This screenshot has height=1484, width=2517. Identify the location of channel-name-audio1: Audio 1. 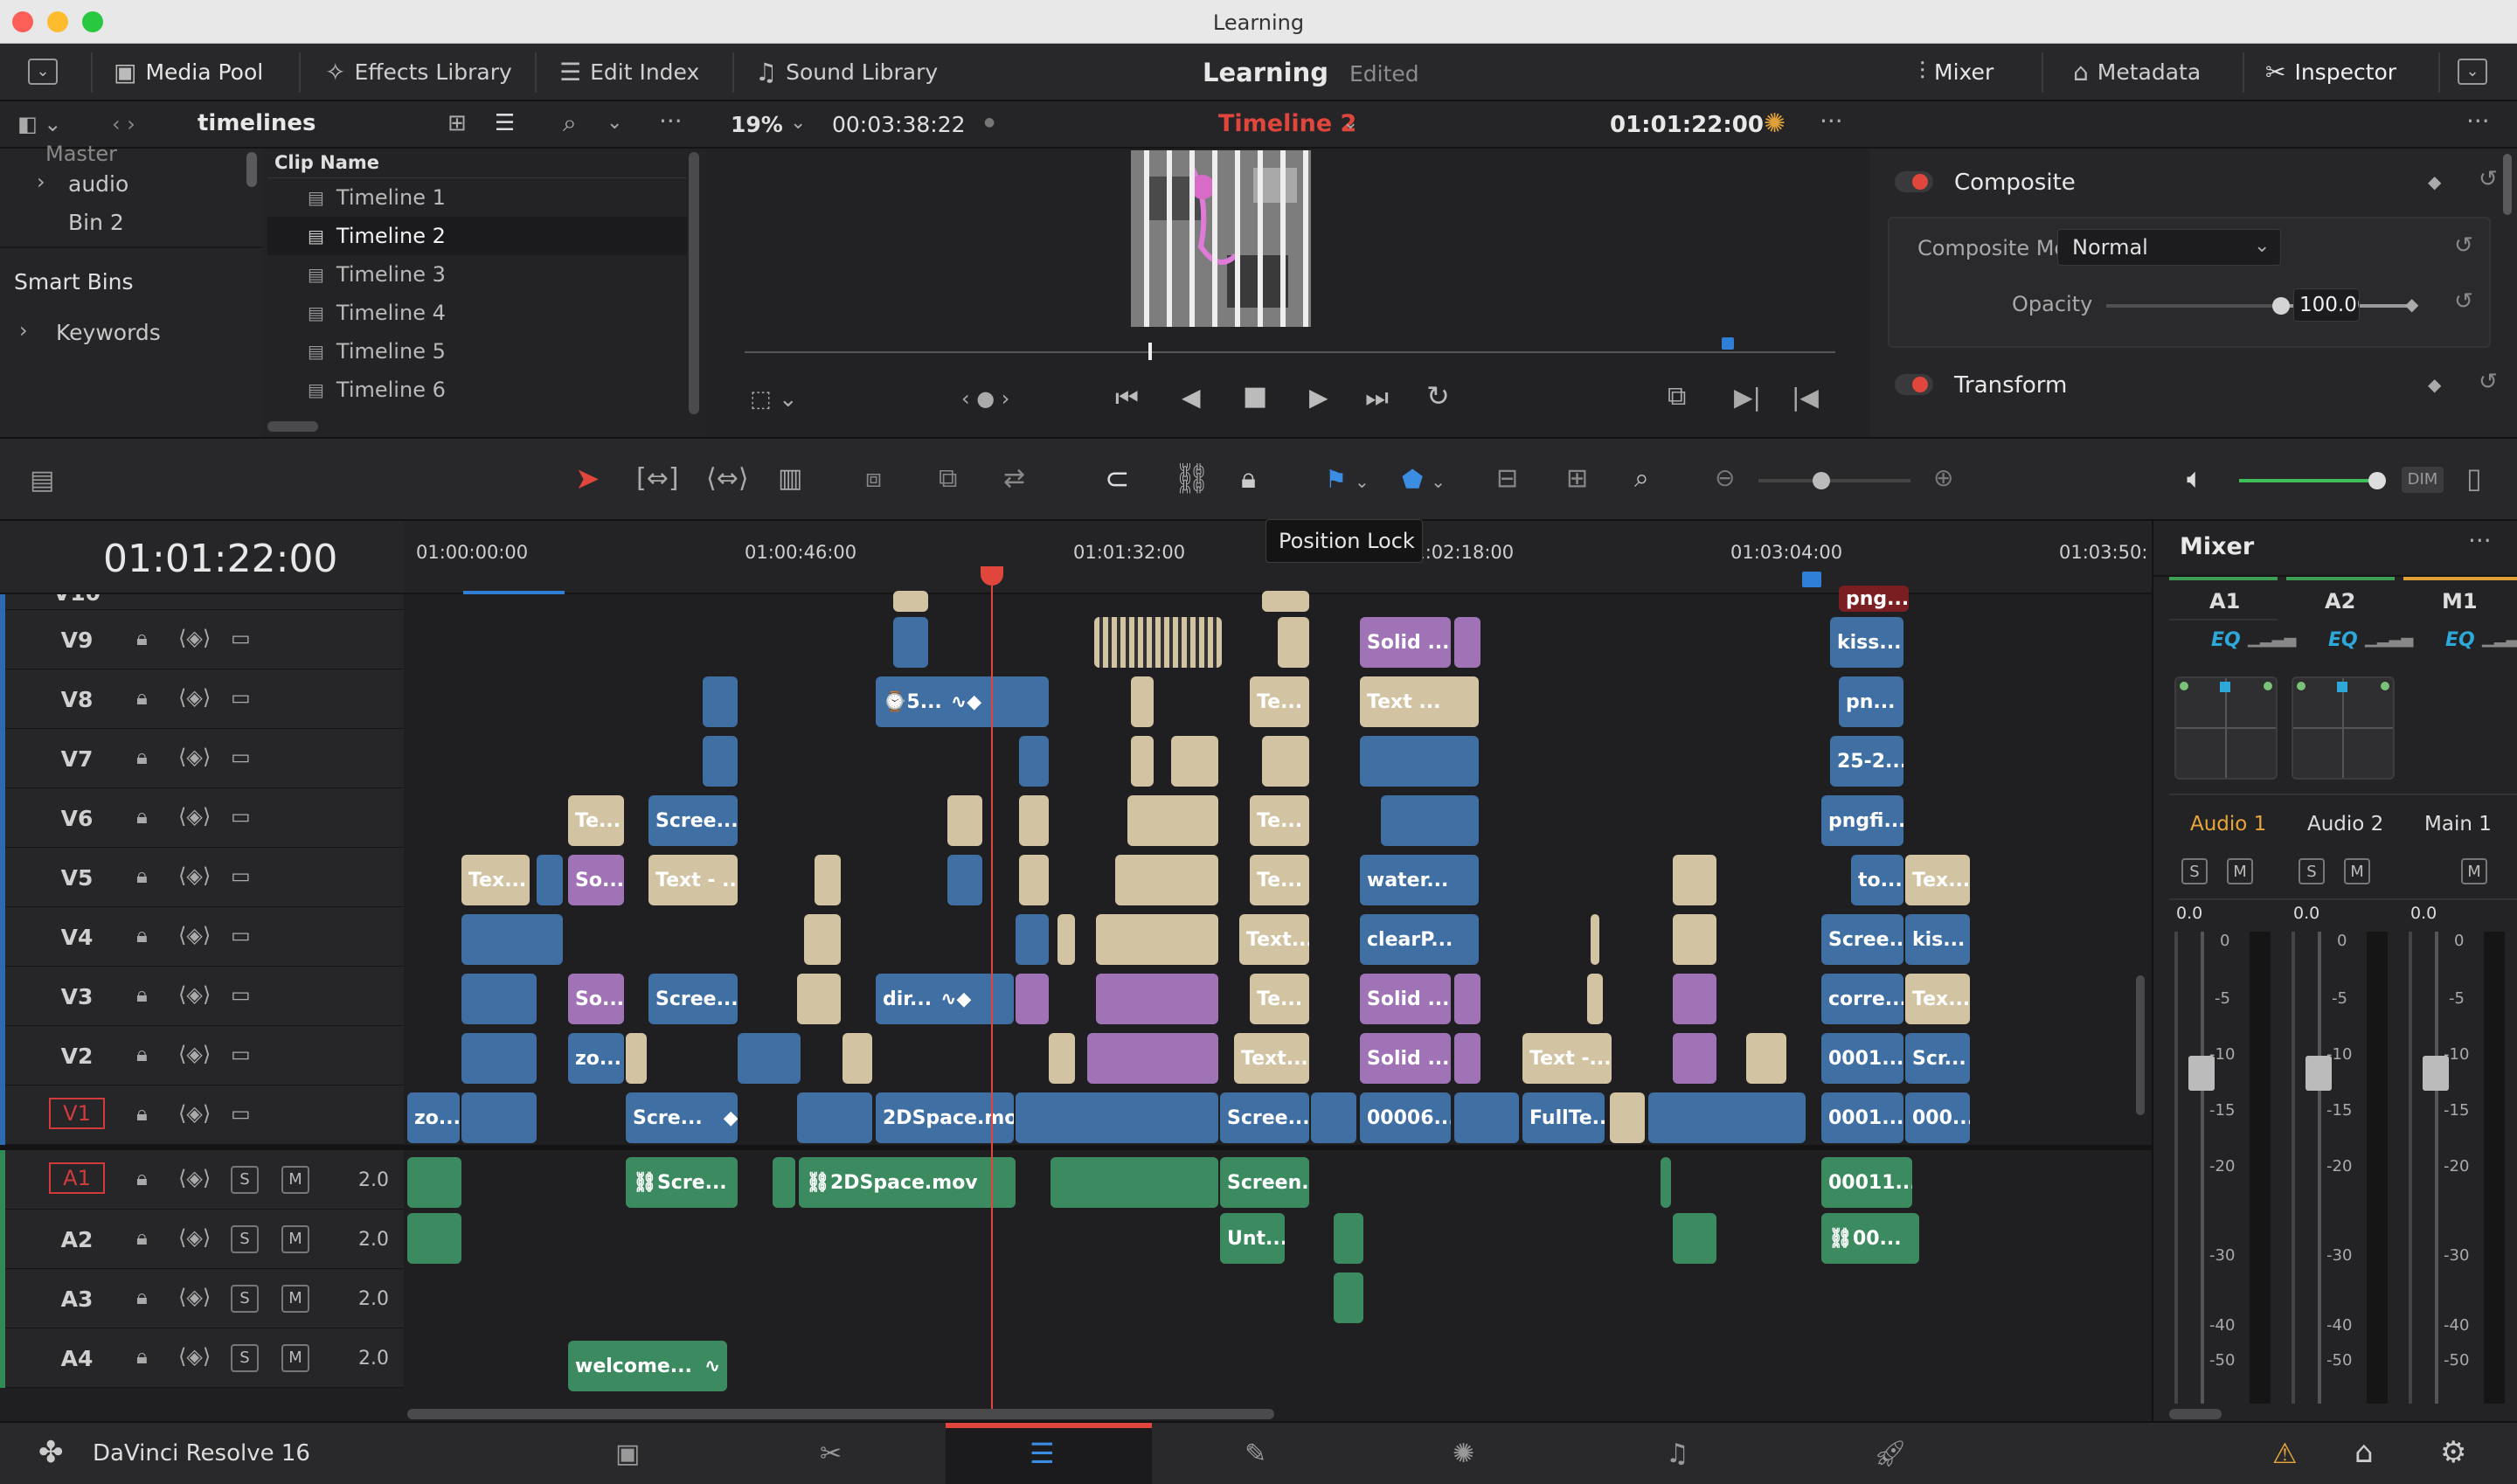
(2228, 824).